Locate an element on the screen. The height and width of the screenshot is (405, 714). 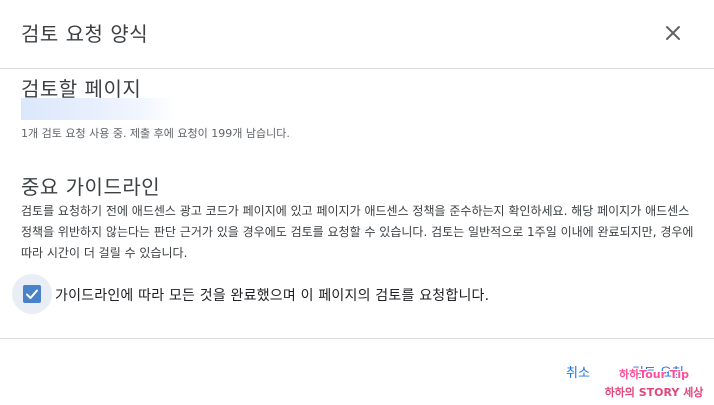
close-icon is located at coordinates (673, 33).